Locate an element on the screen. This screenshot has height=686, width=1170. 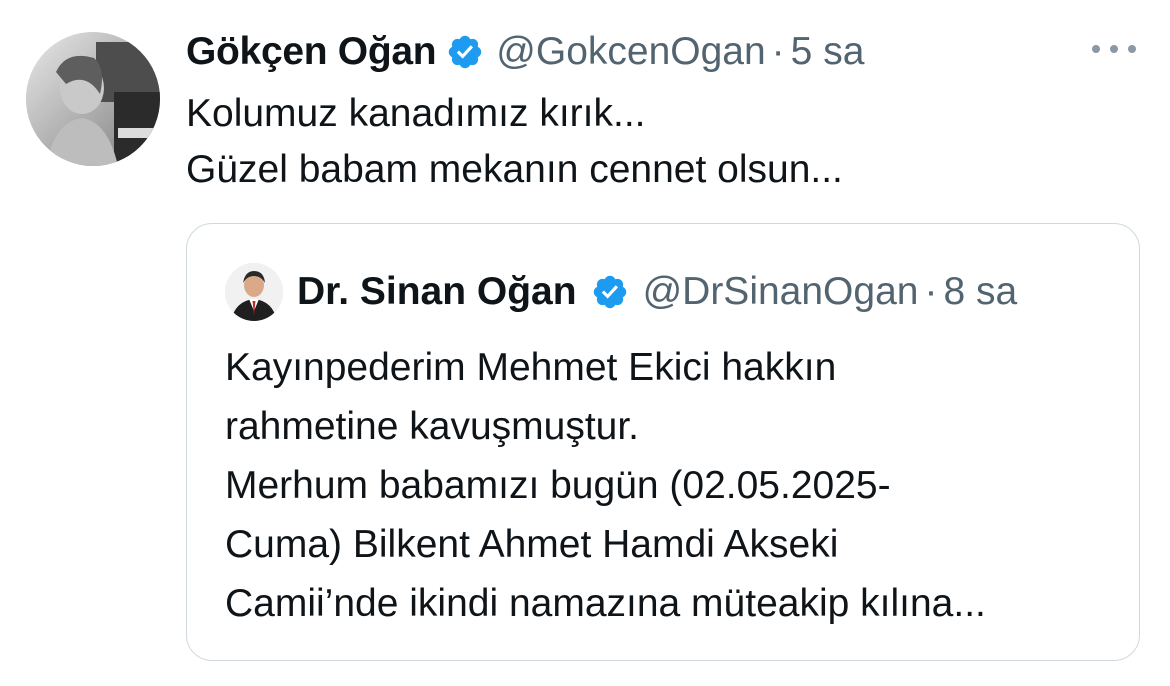
more-options-icon is located at coordinates (1114, 49).